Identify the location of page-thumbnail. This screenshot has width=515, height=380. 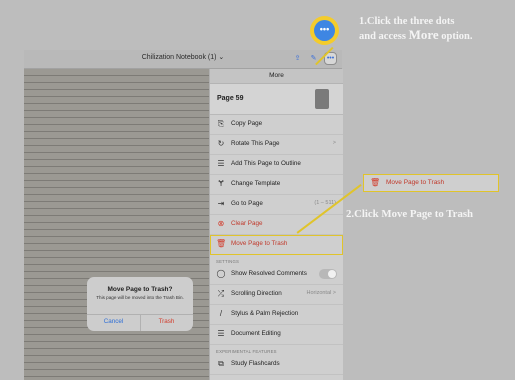
(322, 99).